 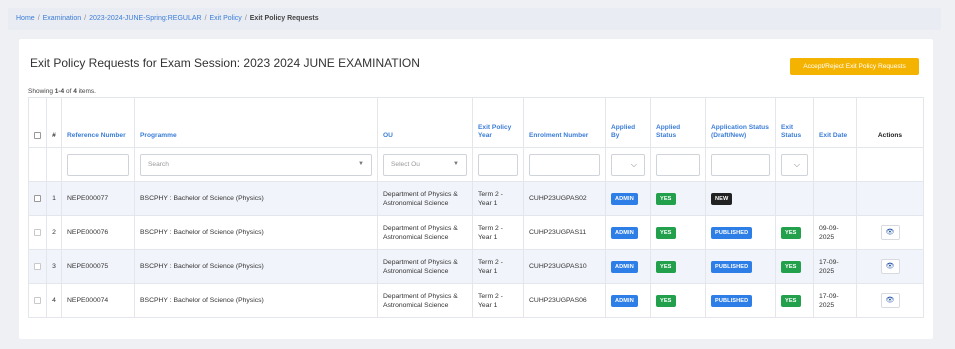 I want to click on col-exit-policy-year: Exit Policy Year, so click(x=498, y=122).